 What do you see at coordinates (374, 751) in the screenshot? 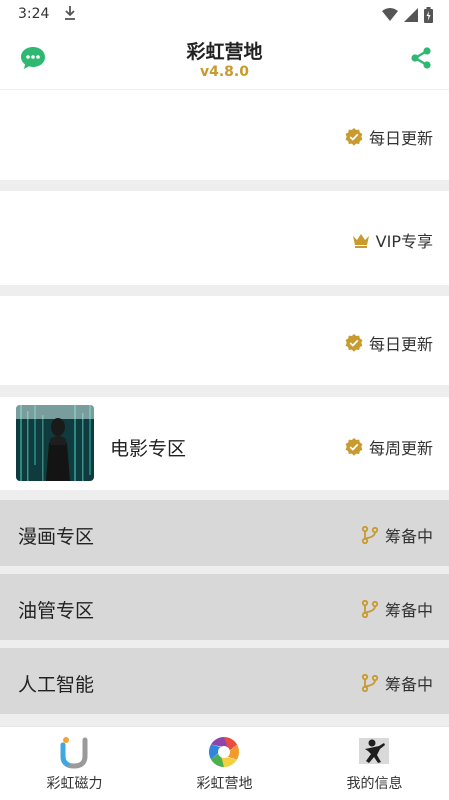
I see `profile-figure-icon` at bounding box center [374, 751].